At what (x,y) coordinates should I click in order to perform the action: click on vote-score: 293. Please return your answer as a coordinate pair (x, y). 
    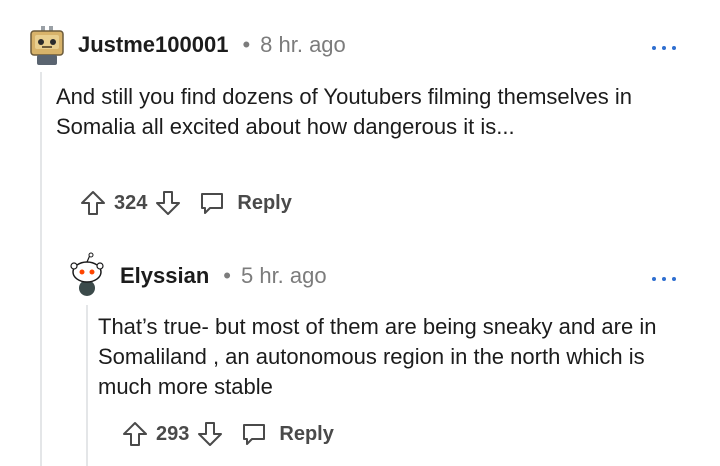
    Looking at the image, I should click on (173, 433).